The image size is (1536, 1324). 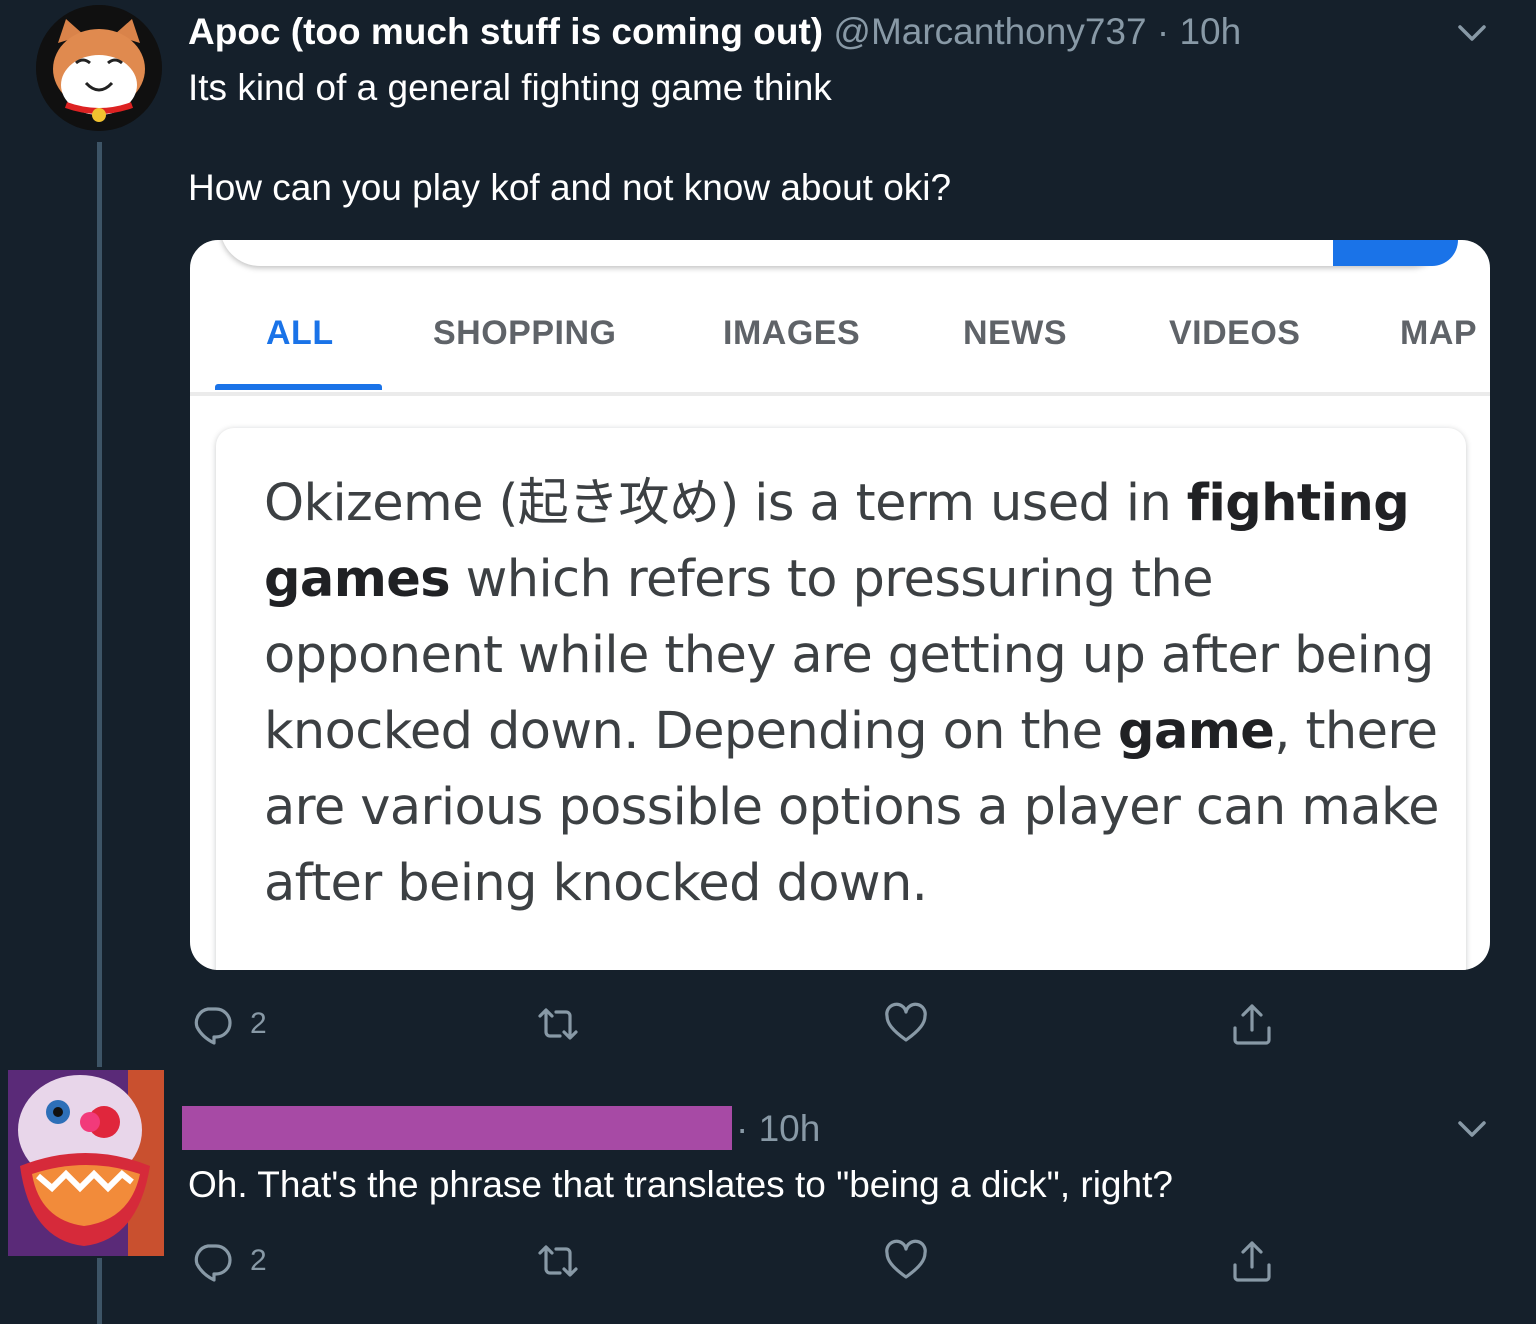 I want to click on snippet-part1: Okizeme (起き攻め) is a term used in, so click(x=725, y=503).